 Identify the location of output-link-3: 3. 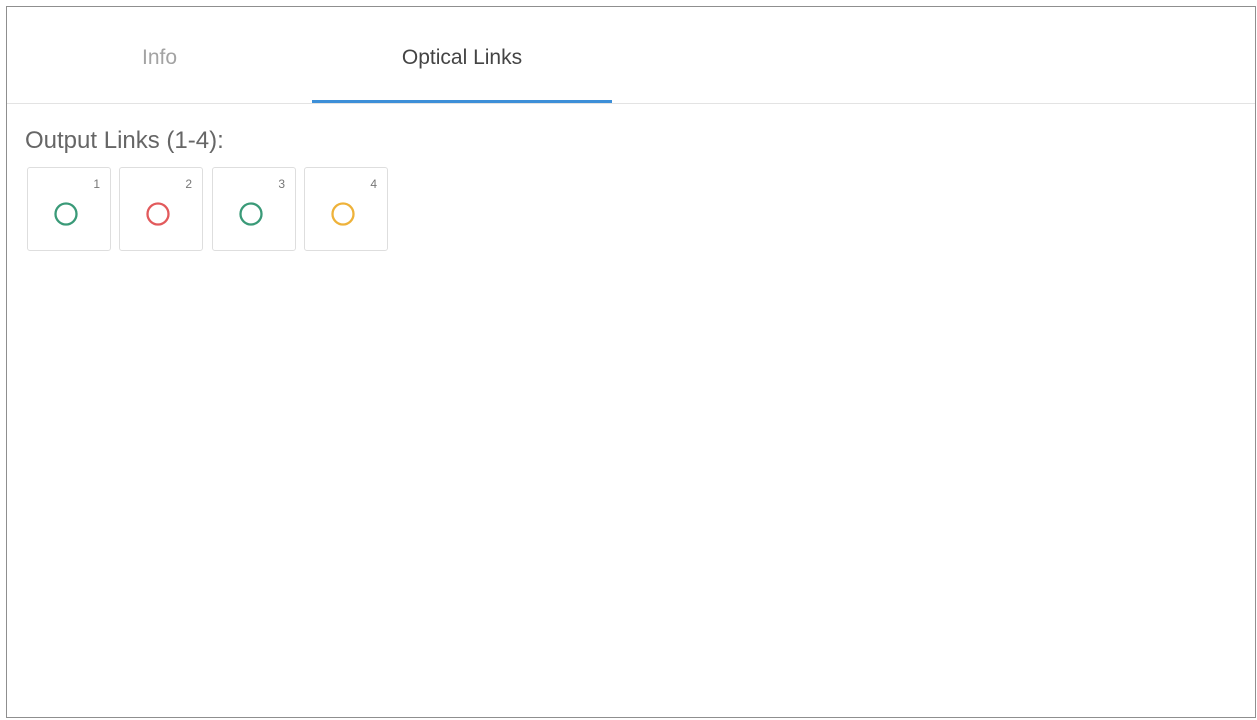
(254, 209).